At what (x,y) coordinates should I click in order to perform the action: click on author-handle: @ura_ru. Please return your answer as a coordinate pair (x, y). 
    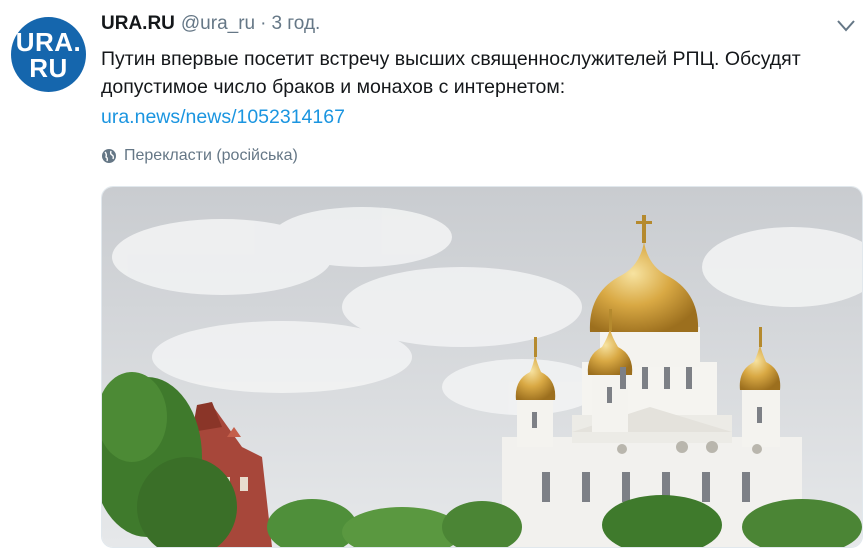
    Looking at the image, I should click on (218, 24).